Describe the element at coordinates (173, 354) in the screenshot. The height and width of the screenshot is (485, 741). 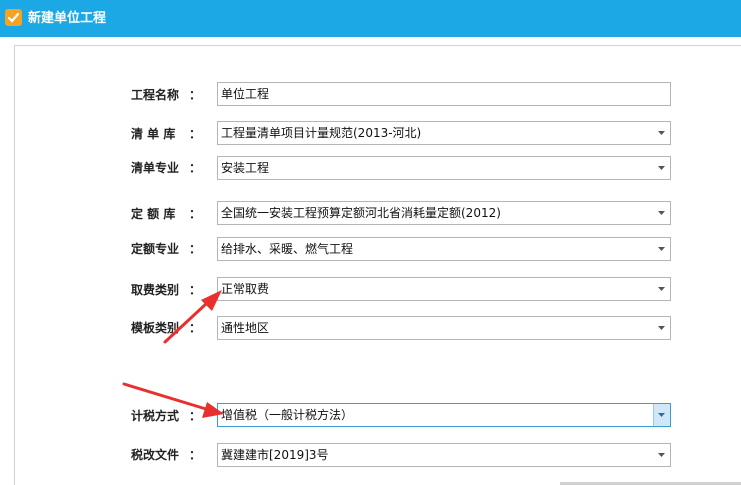
I see `annotation-arrows` at that location.